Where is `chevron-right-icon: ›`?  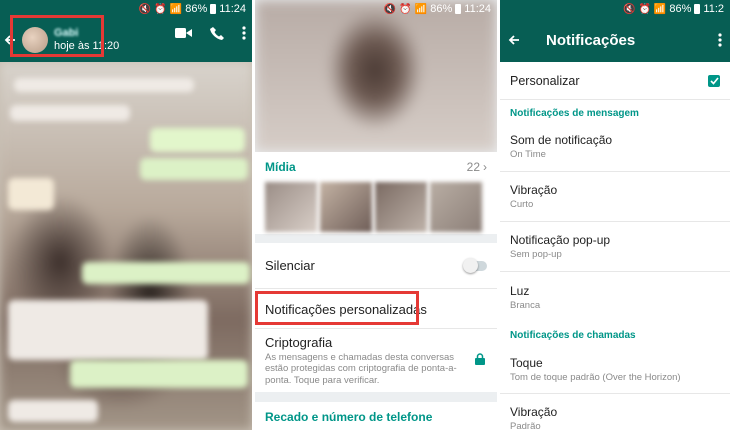
chevron-right-icon: › is located at coordinates (485, 167).